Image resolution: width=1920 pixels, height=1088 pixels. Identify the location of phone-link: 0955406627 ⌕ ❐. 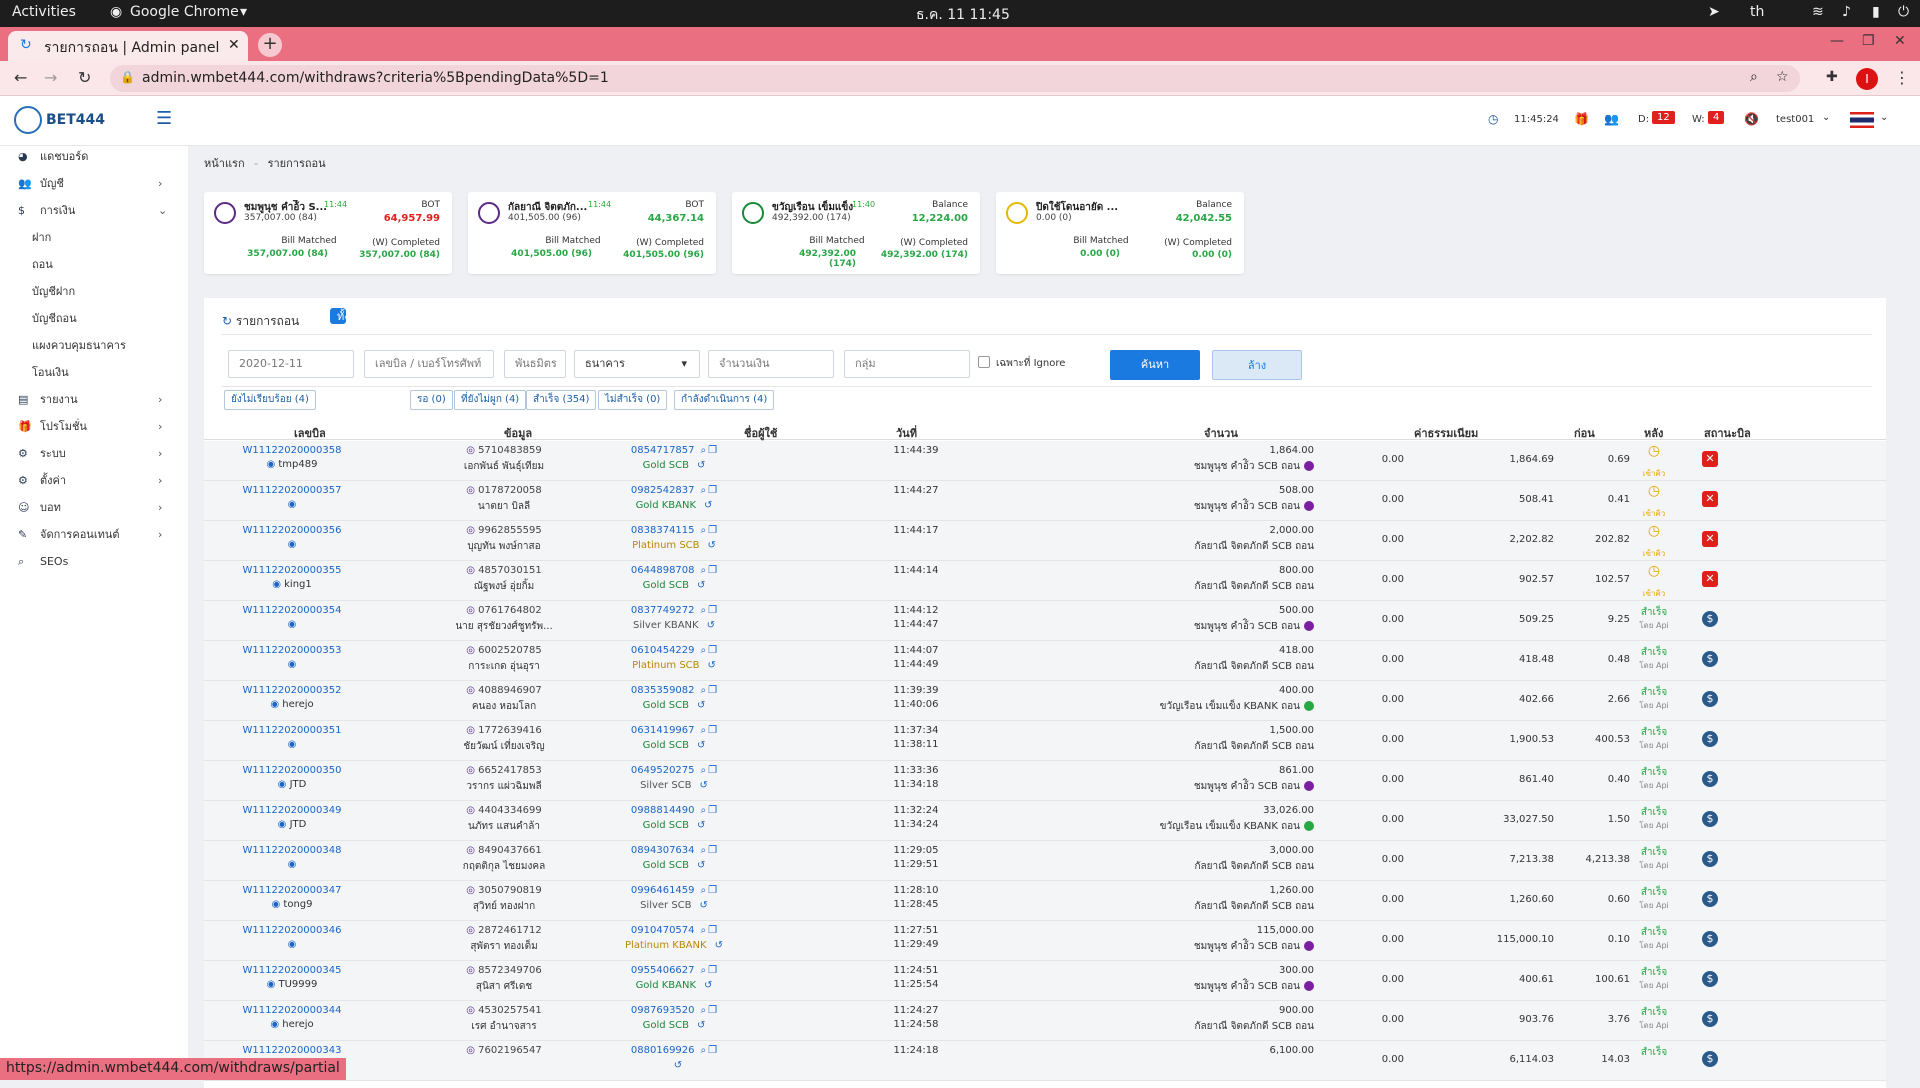
(674, 970).